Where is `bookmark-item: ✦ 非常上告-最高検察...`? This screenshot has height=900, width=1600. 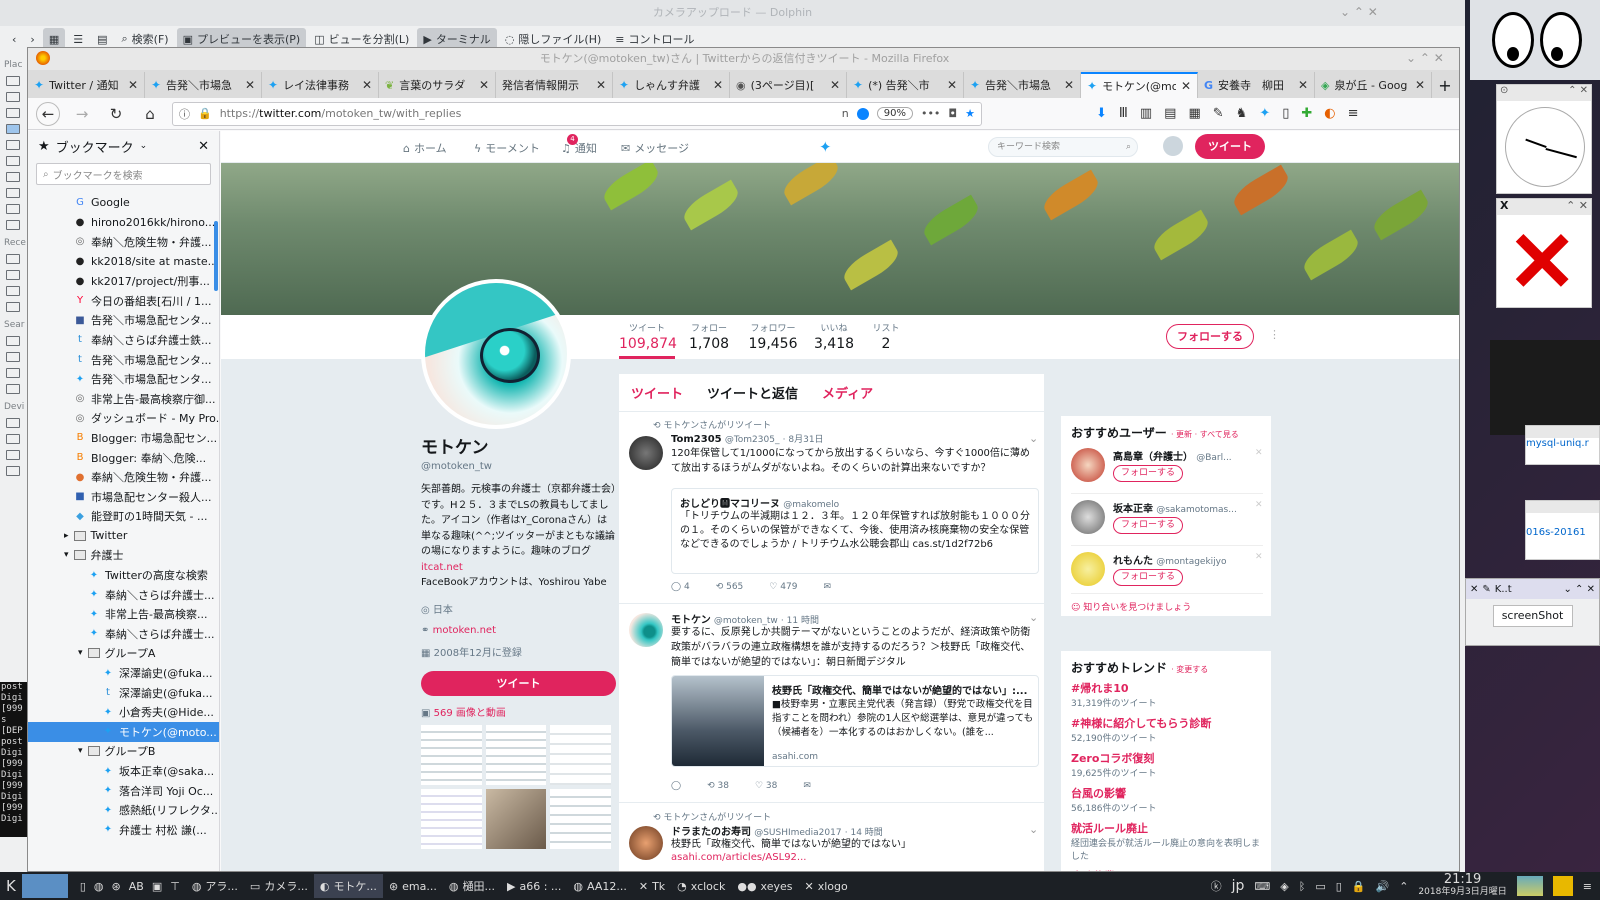 bookmark-item: ✦ 非常上告-最高検察... is located at coordinates (123, 614).